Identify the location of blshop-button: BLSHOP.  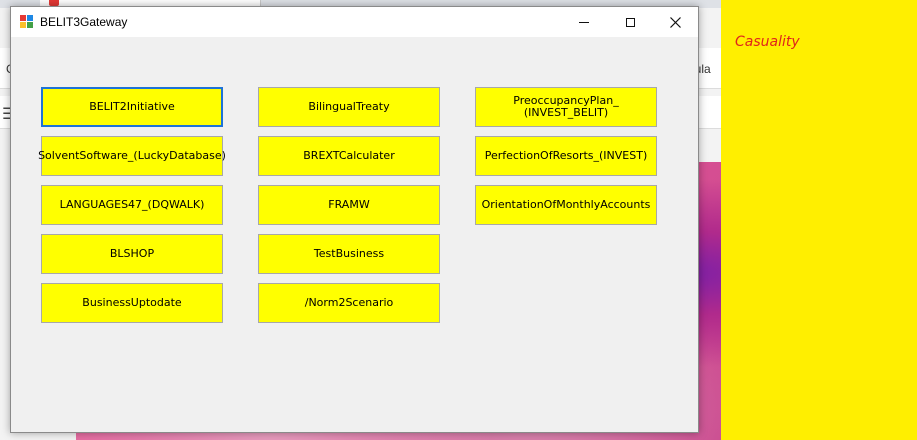
(132, 254).